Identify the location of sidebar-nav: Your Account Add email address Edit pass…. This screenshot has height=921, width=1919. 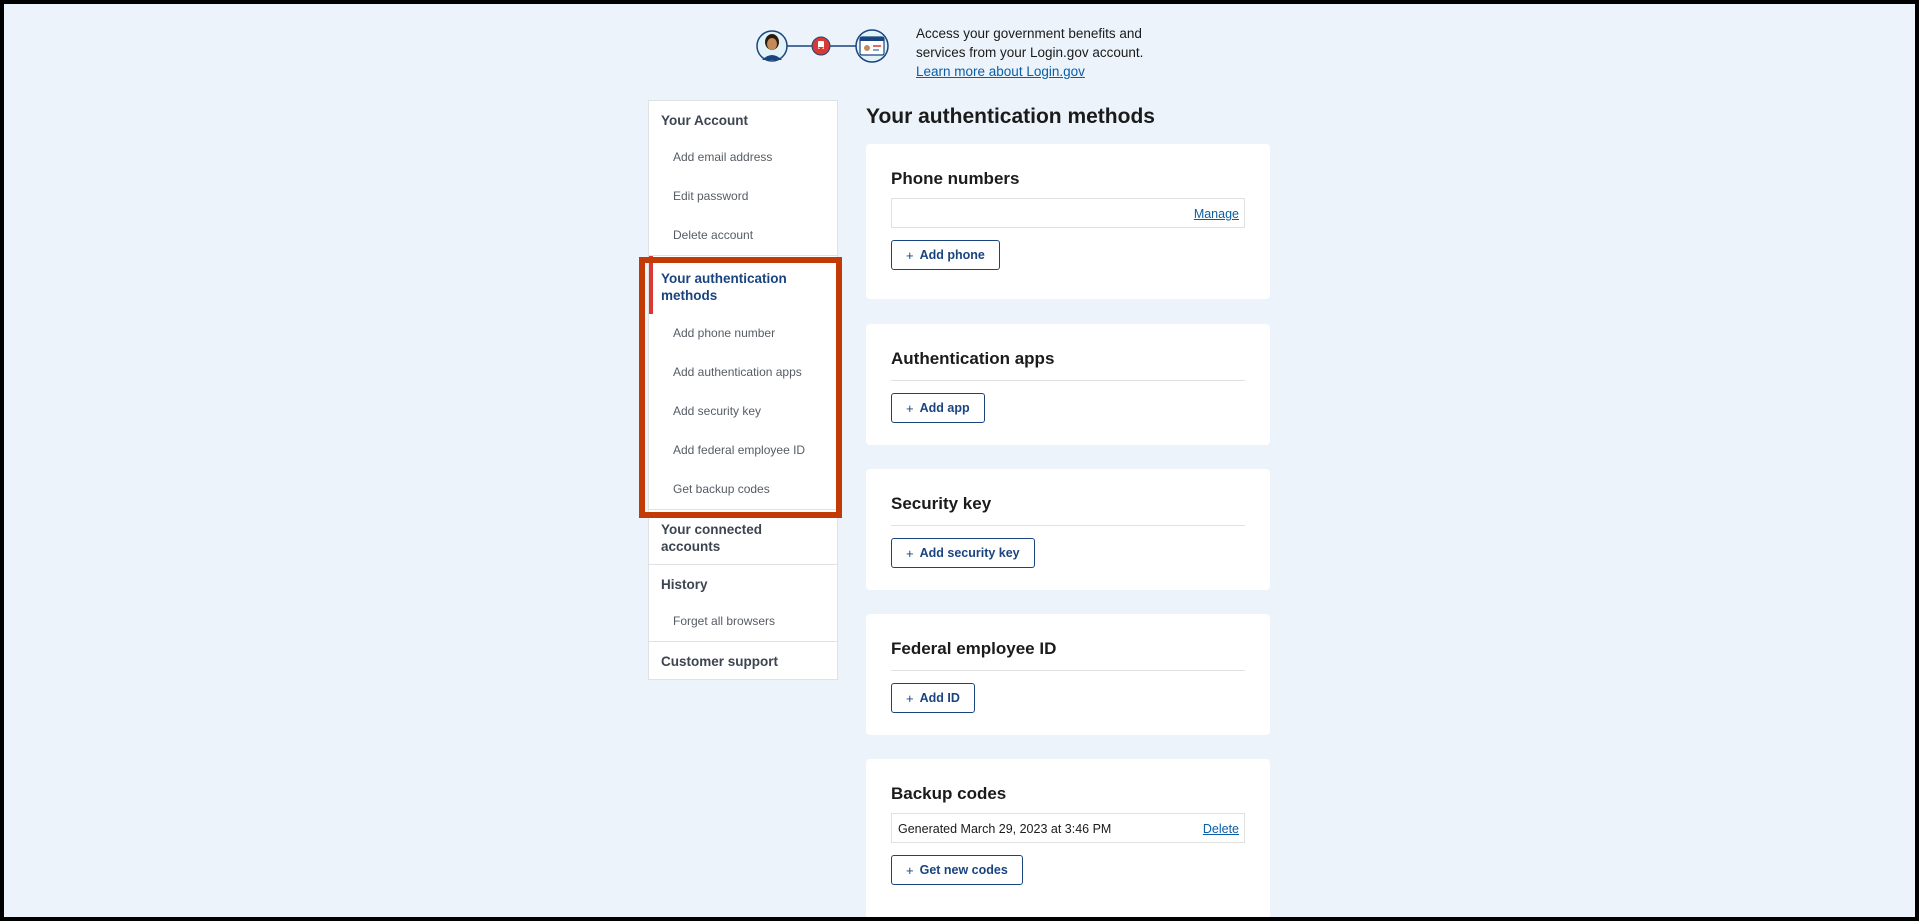
(743, 390).